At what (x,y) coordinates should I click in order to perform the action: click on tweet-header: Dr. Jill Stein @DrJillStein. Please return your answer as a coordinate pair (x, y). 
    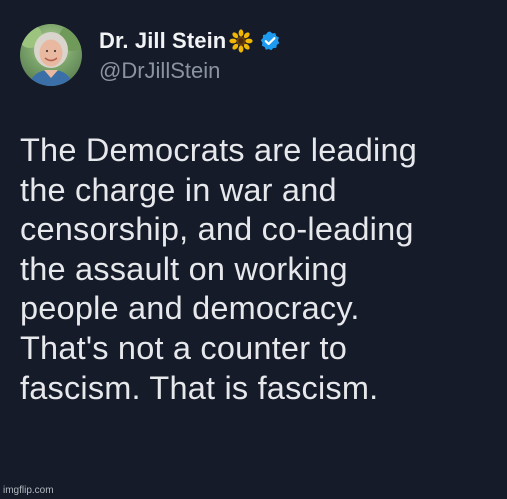
    Looking at the image, I should click on (150, 55).